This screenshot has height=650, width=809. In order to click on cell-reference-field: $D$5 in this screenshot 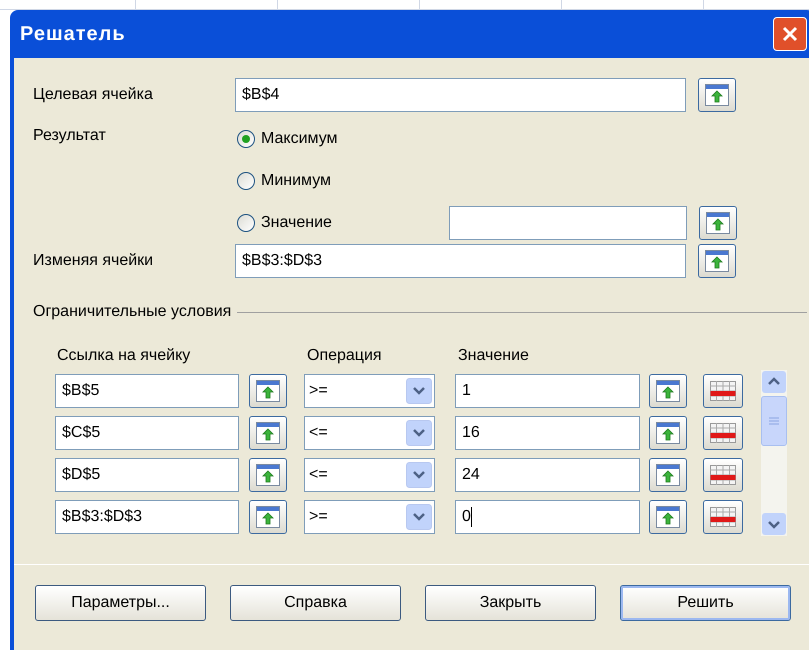, I will do `click(147, 475)`.